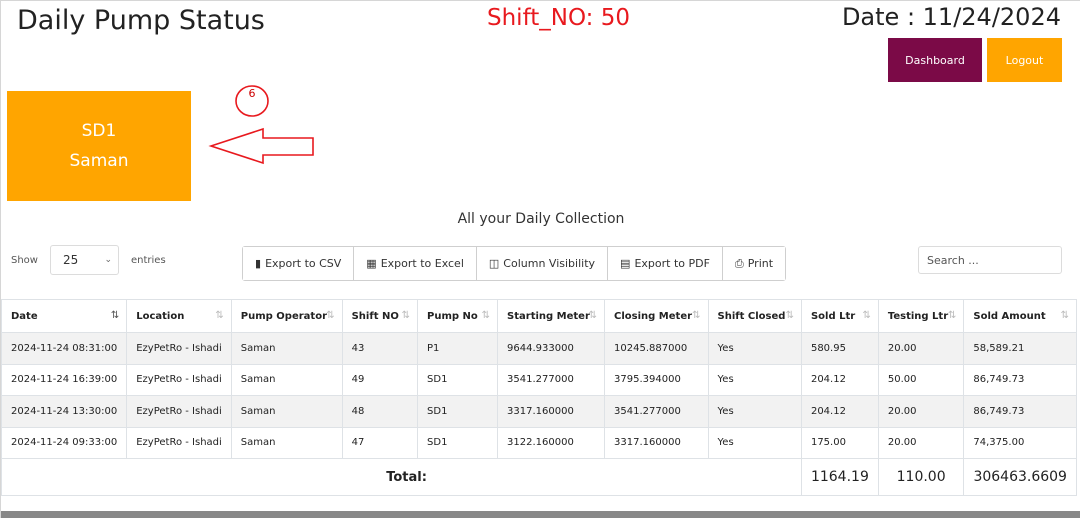  Describe the element at coordinates (921, 316) in the screenshot. I see `column-header-testing-ltr: Testing Ltr ⇅` at that location.